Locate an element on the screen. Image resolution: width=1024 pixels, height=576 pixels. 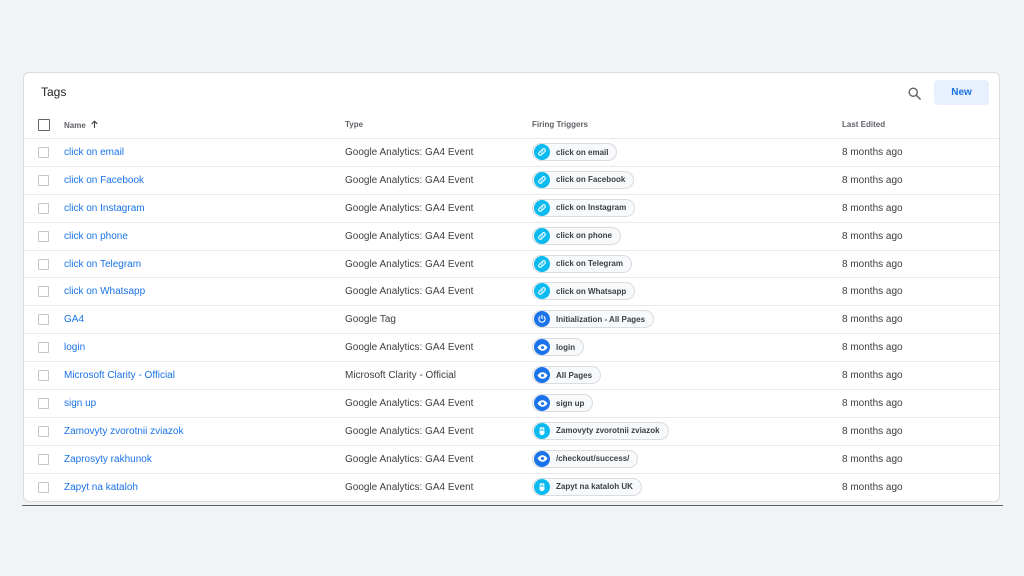
trigger-chip: click on Whatsapp is located at coordinates (584, 291).